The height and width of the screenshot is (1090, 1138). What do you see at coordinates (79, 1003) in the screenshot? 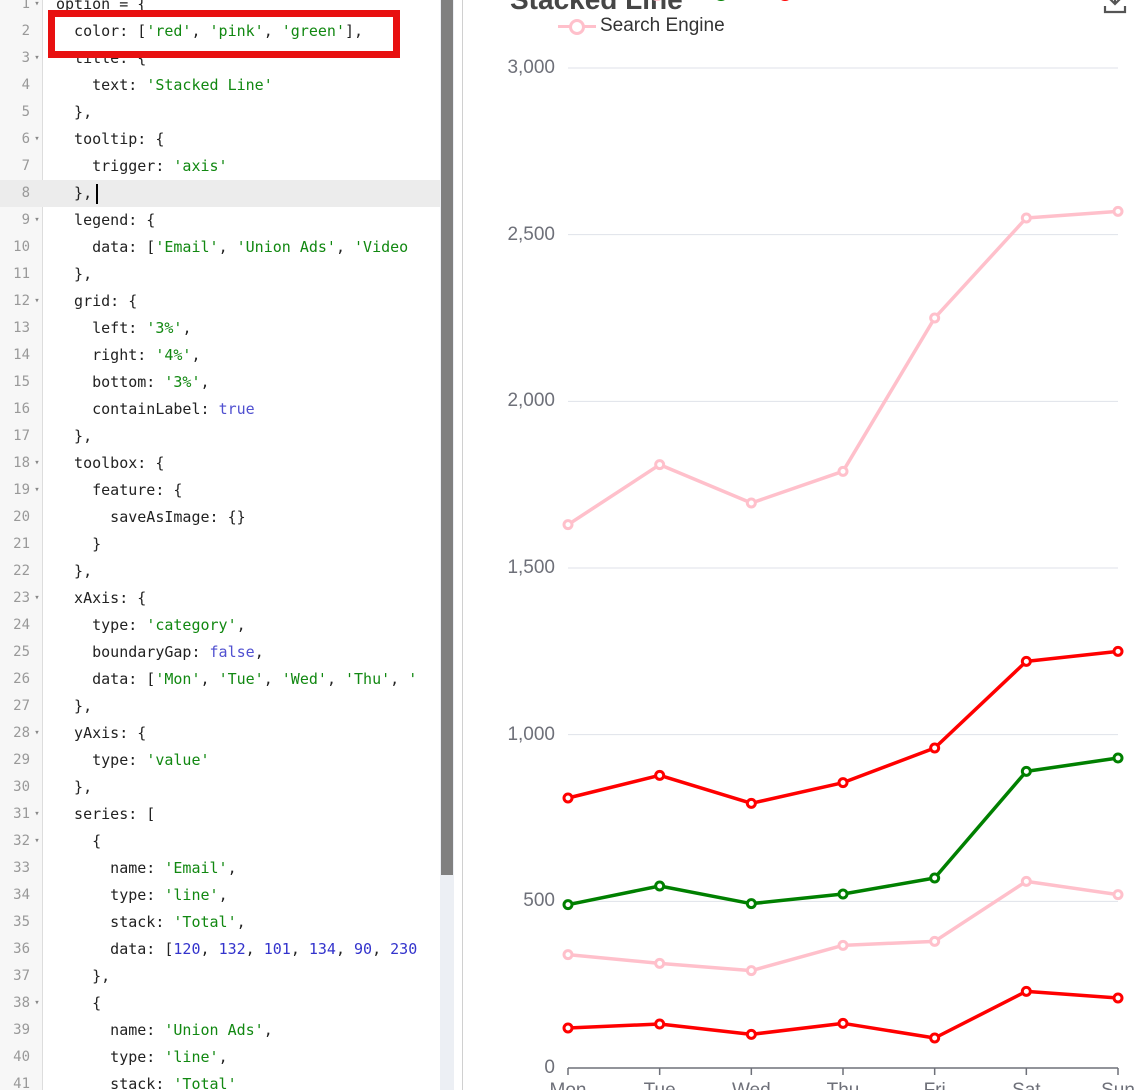
I see `code-line-text: {` at bounding box center [79, 1003].